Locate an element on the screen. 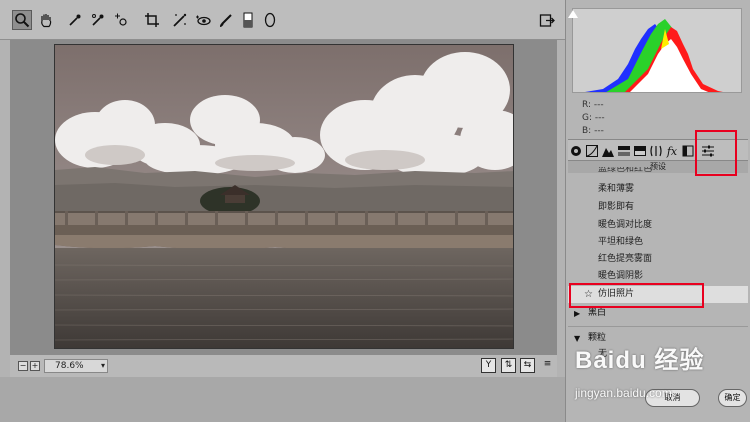 The height and width of the screenshot is (422, 750). view-toggle-y-button: Y is located at coordinates (488, 365).